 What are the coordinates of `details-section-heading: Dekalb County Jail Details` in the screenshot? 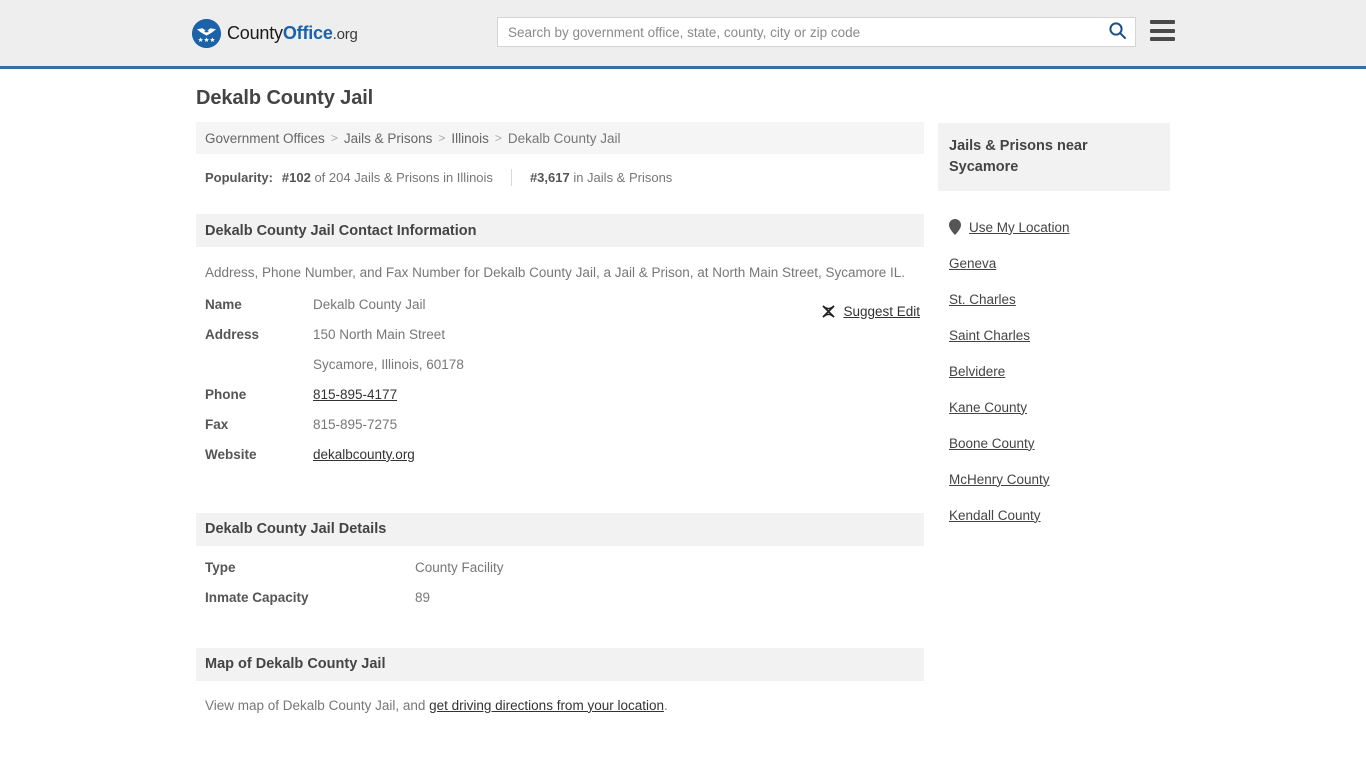 It's located at (560, 529).